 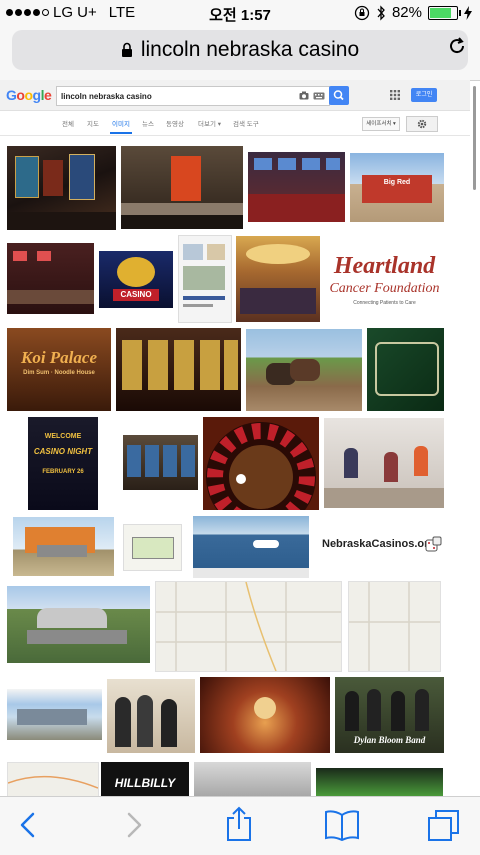 I want to click on tab-images: 이미지, so click(x=121, y=123).